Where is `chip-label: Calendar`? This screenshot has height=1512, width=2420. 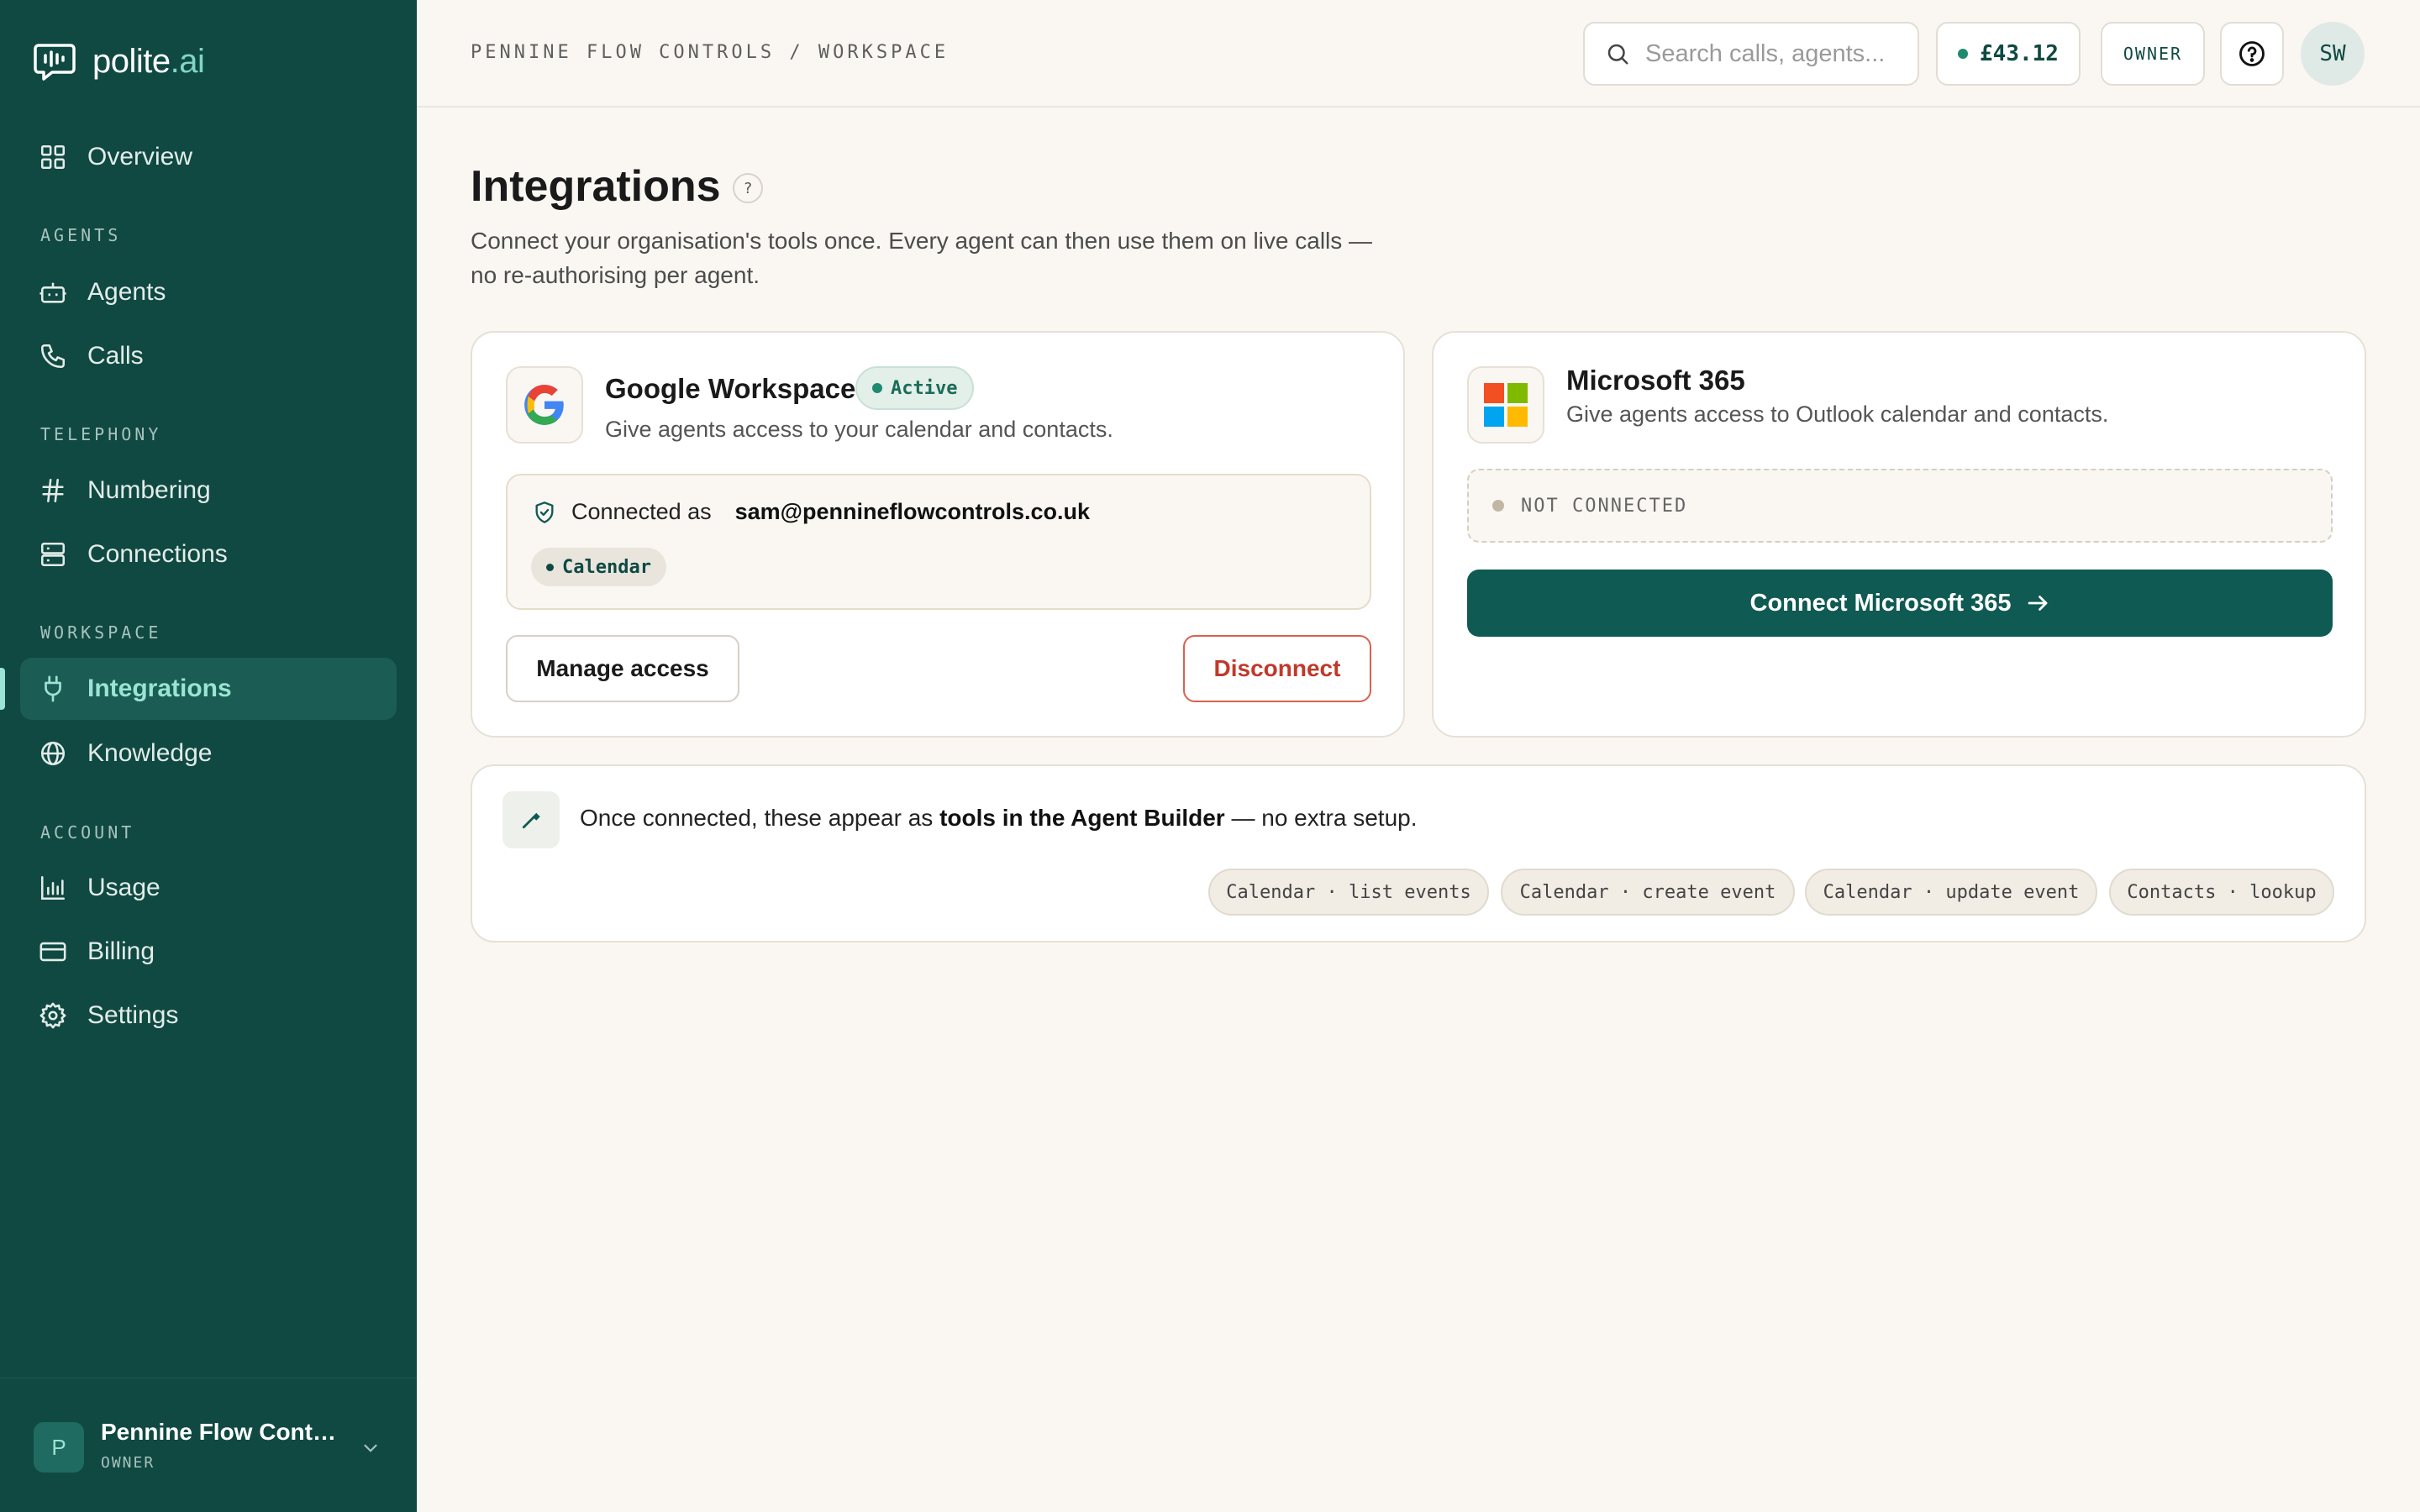 chip-label: Calendar is located at coordinates (606, 567).